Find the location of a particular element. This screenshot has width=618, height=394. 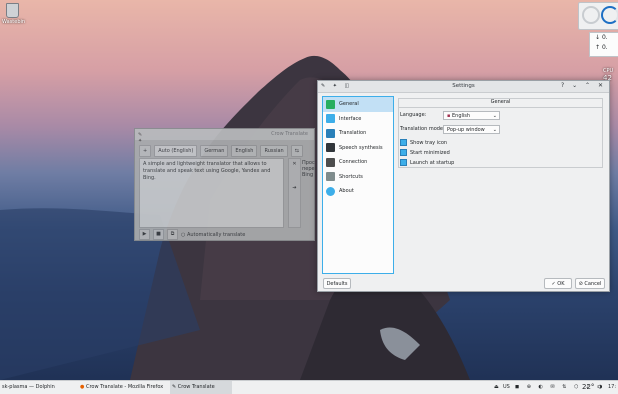

general-group is located at coordinates (500, 133).